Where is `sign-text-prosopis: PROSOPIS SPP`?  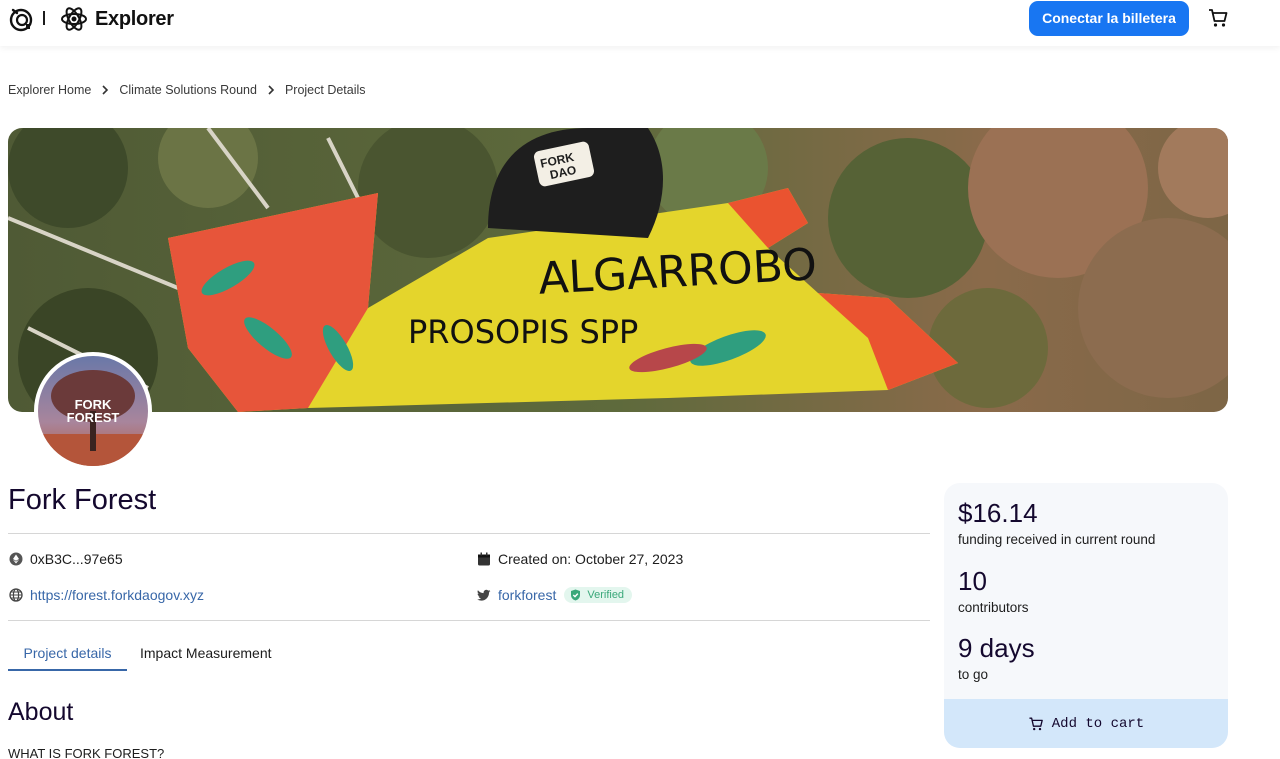 sign-text-prosopis: PROSOPIS SPP is located at coordinates (523, 332).